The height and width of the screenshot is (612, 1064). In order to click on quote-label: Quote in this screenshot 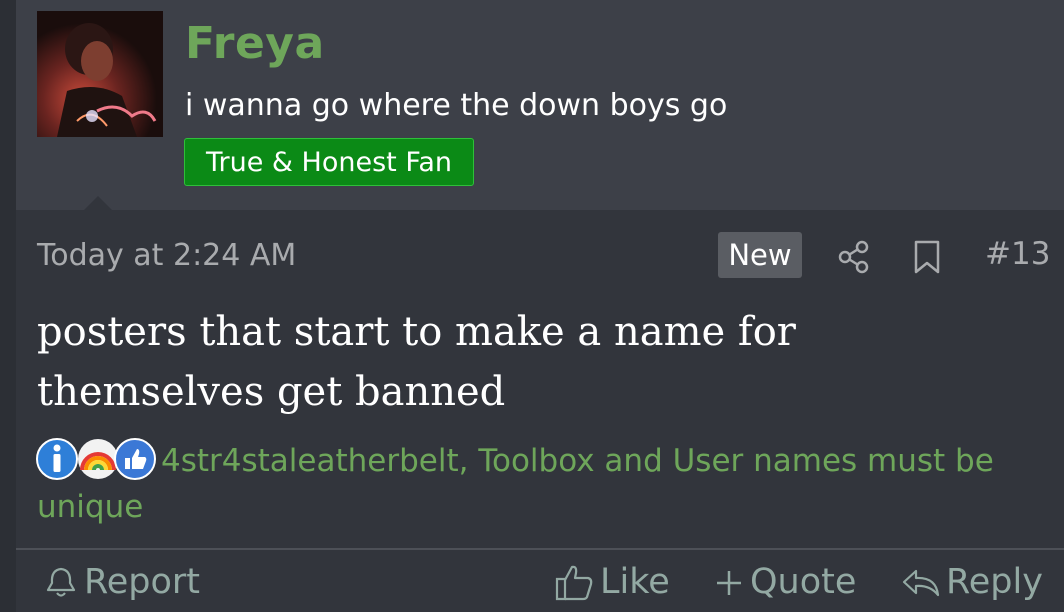, I will do `click(803, 582)`.